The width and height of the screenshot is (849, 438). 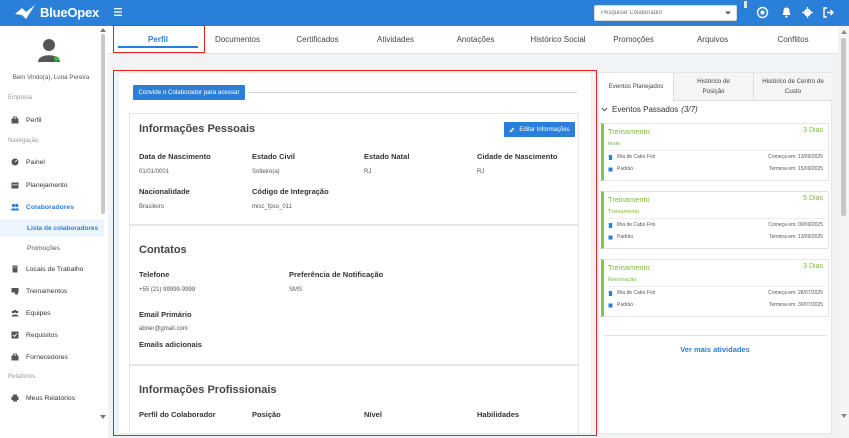 I want to click on sidebar-item-colaboradores: Colaboradores, so click(x=52, y=207).